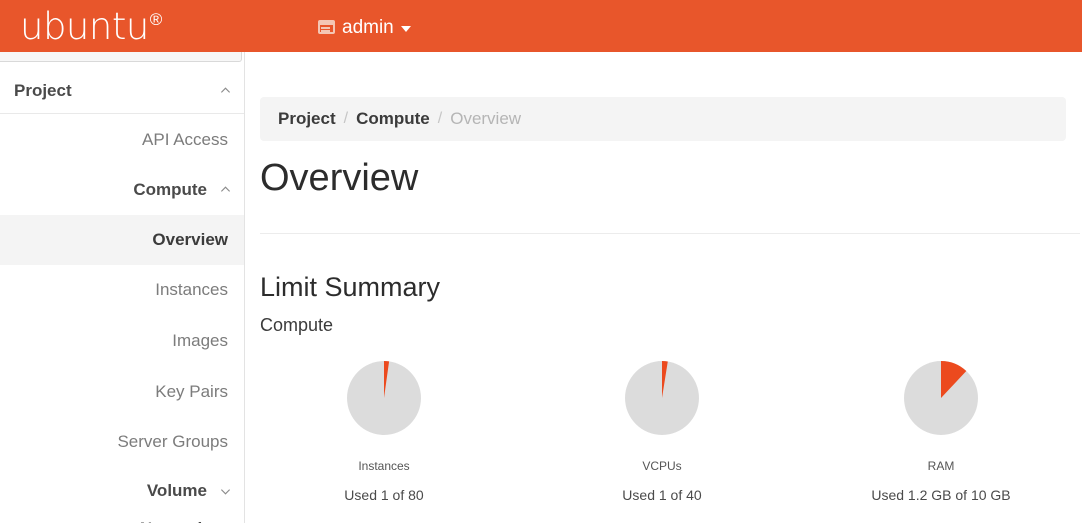 This screenshot has height=523, width=1082. What do you see at coordinates (670, 233) in the screenshot?
I see `title-divider` at bounding box center [670, 233].